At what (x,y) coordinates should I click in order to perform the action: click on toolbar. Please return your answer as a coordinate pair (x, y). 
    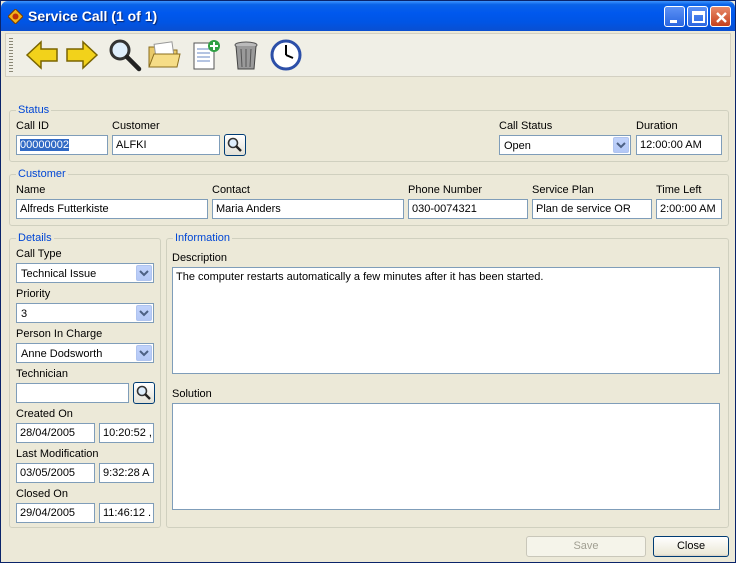
    Looking at the image, I should click on (368, 55).